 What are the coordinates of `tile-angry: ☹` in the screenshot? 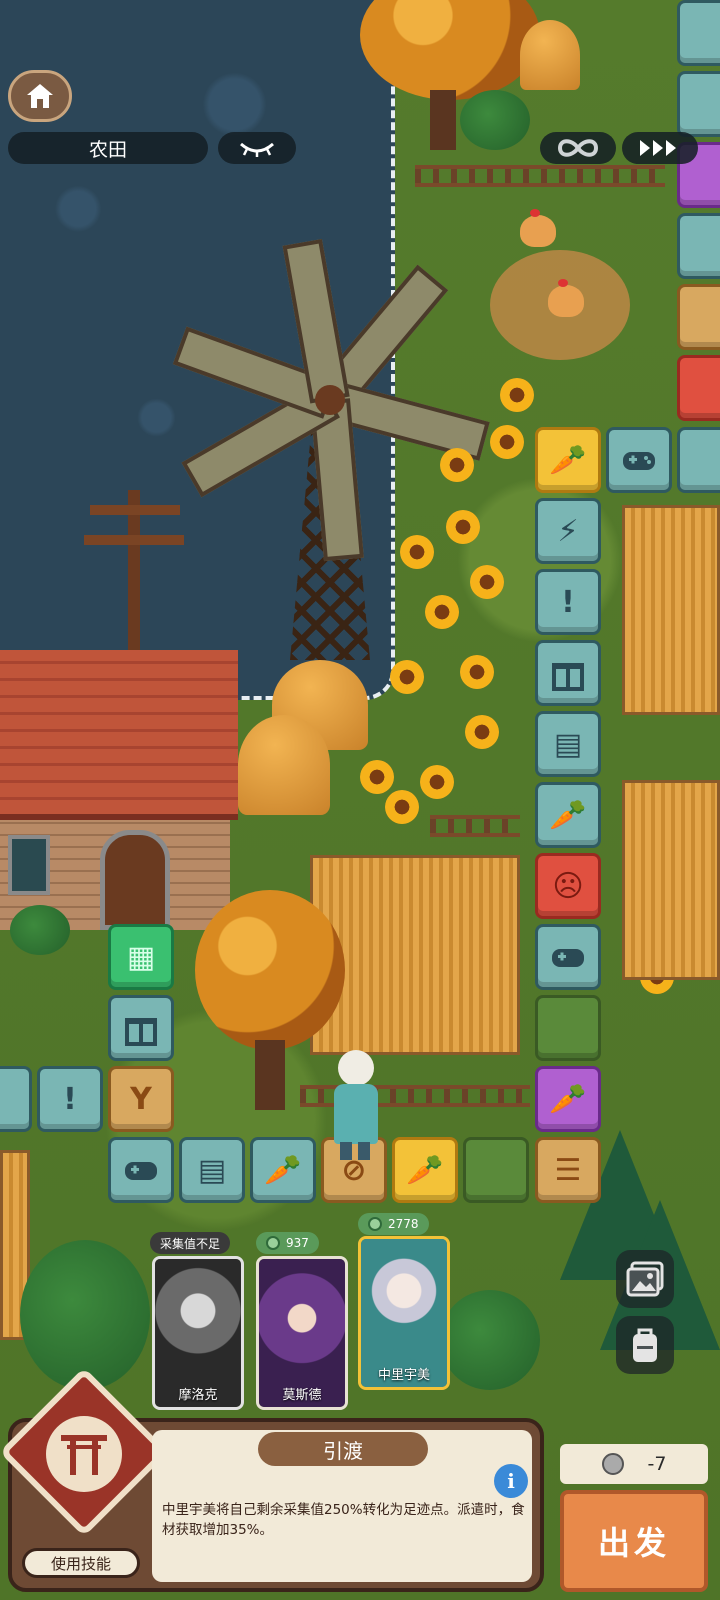 It's located at (568, 886).